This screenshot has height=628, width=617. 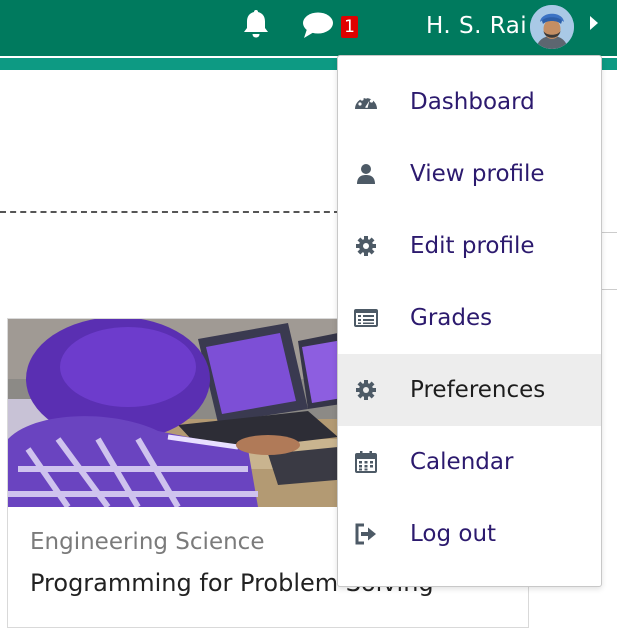 I want to click on user-icon, so click(x=366, y=174).